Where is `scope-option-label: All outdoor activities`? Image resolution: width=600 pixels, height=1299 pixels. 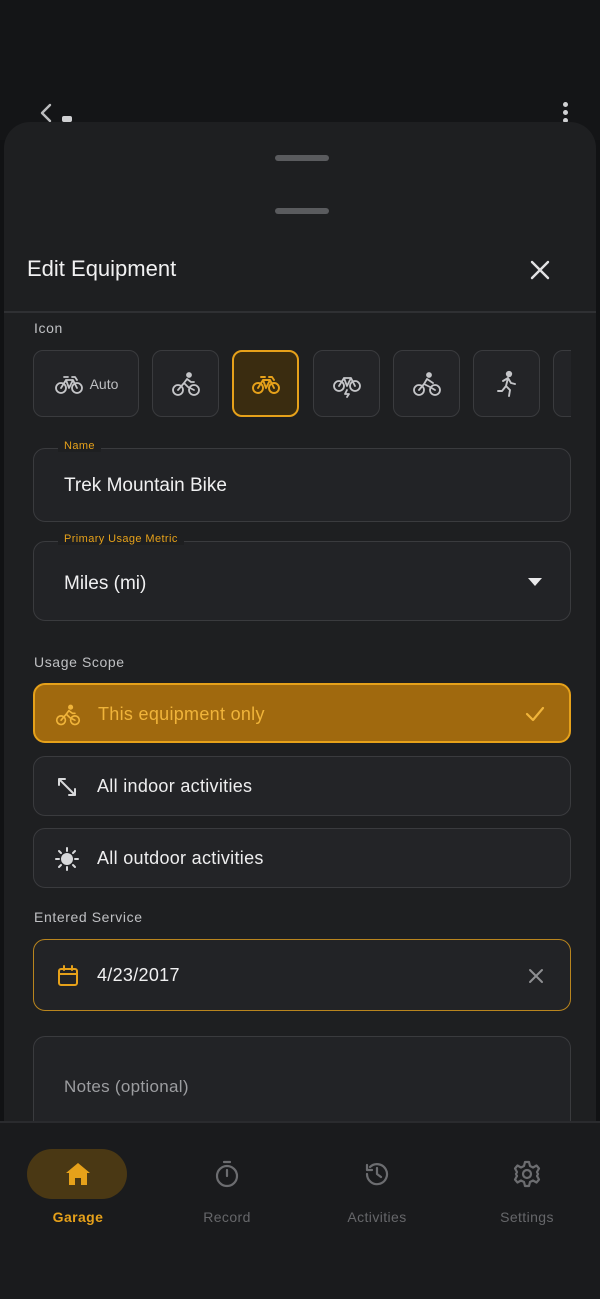
scope-option-label: All outdoor activities is located at coordinates (180, 858).